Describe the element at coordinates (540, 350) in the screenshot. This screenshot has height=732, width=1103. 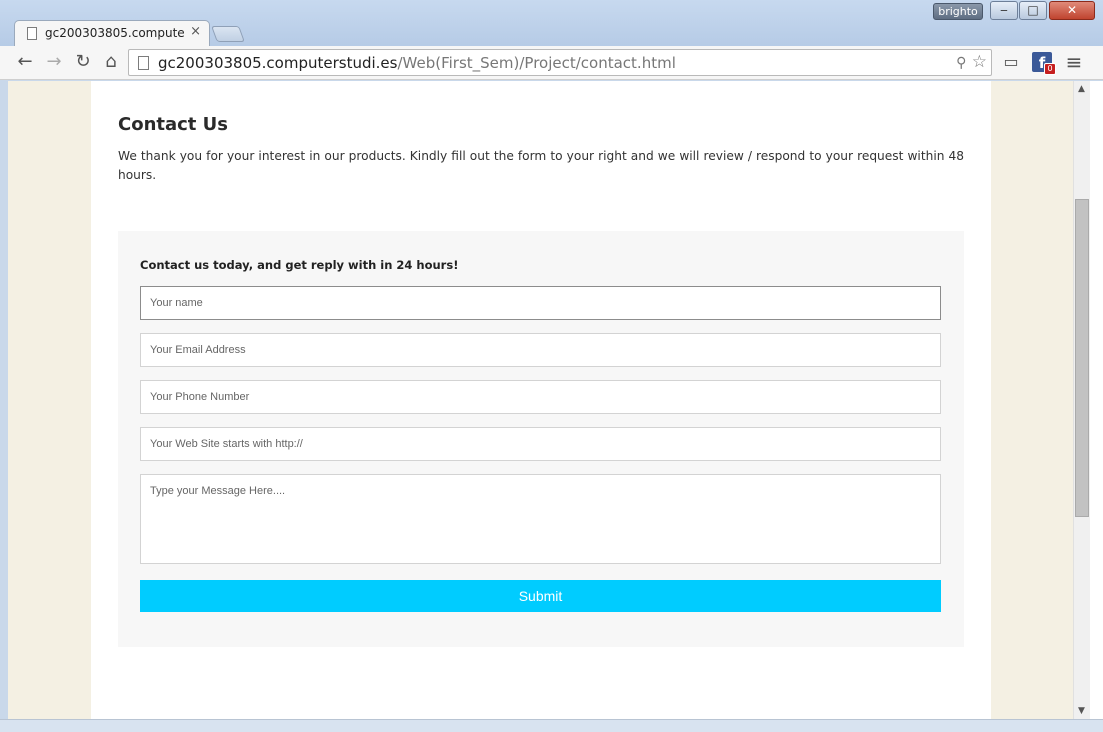
I see `email-input` at that location.